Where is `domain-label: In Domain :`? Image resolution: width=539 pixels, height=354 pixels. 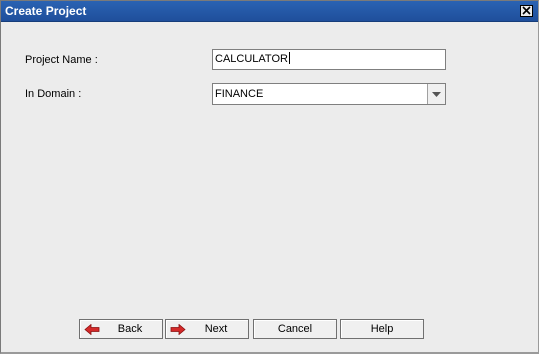 domain-label: In Domain : is located at coordinates (53, 94).